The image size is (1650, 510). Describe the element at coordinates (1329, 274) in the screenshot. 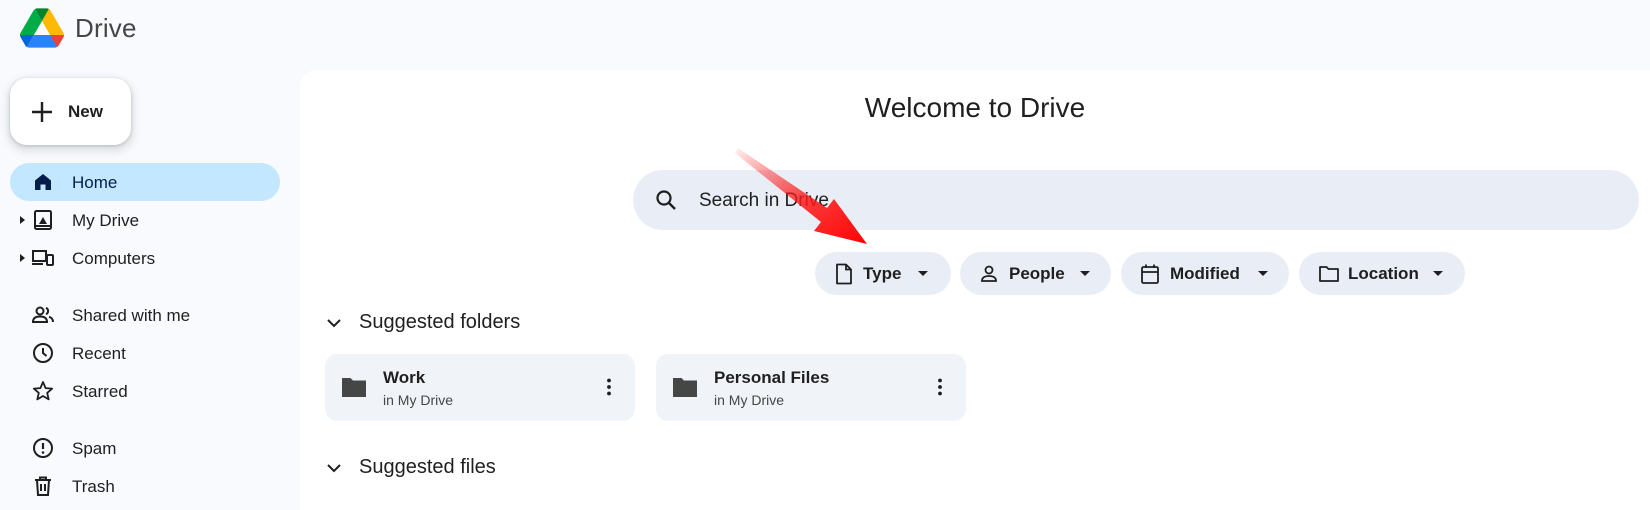

I see `folder-outline-icon` at that location.